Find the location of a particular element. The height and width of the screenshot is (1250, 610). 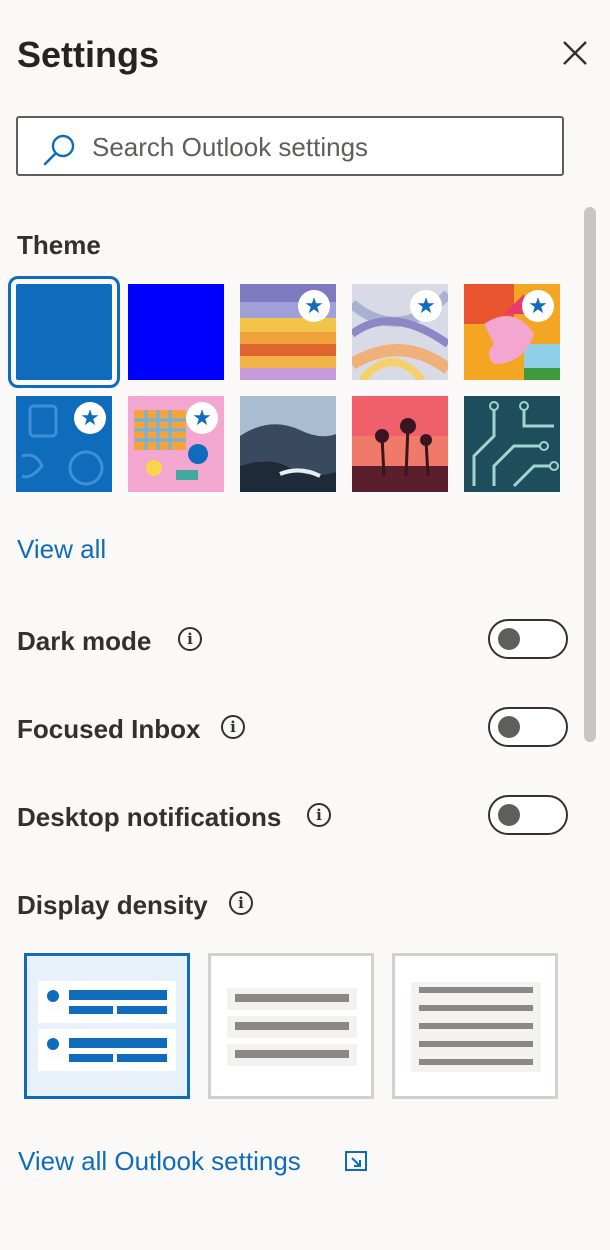

theme-tile-bright-blue is located at coordinates (176, 332).